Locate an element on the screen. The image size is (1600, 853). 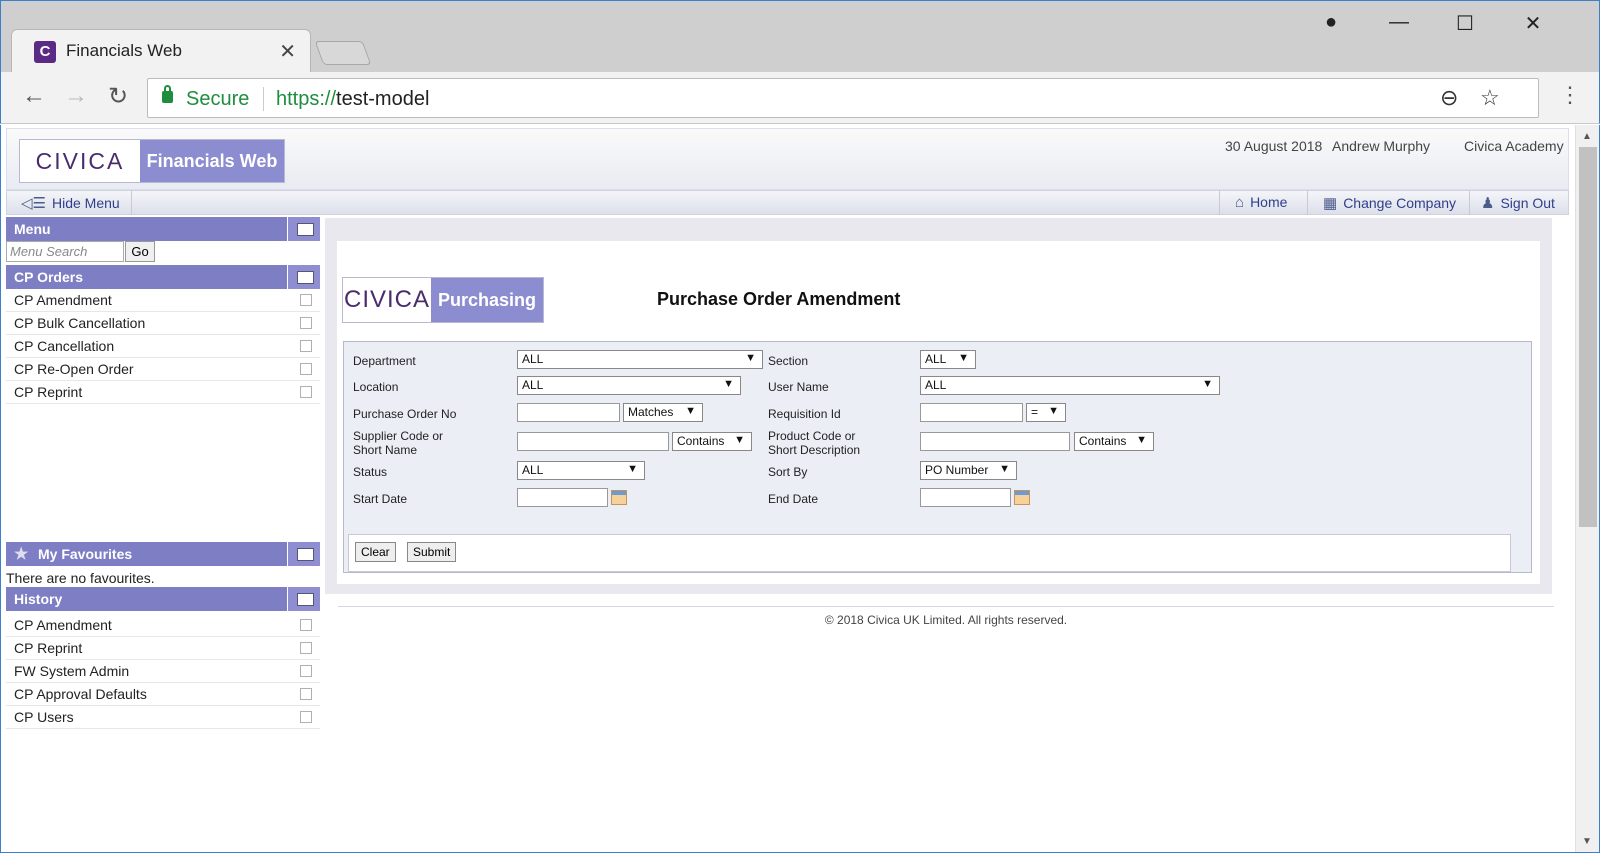
back-arrow-icon: ← is located at coordinates (34, 96).